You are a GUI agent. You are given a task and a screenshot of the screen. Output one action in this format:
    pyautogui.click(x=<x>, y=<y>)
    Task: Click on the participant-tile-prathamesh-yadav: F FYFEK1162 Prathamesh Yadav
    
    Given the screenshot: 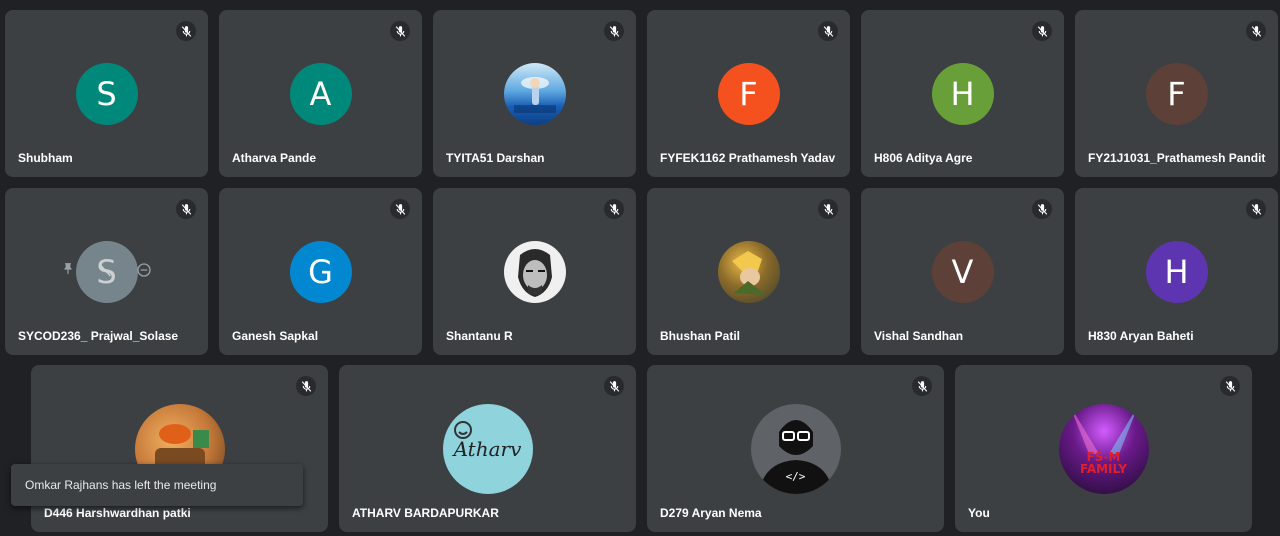 What is the action you would take?
    pyautogui.click(x=748, y=93)
    